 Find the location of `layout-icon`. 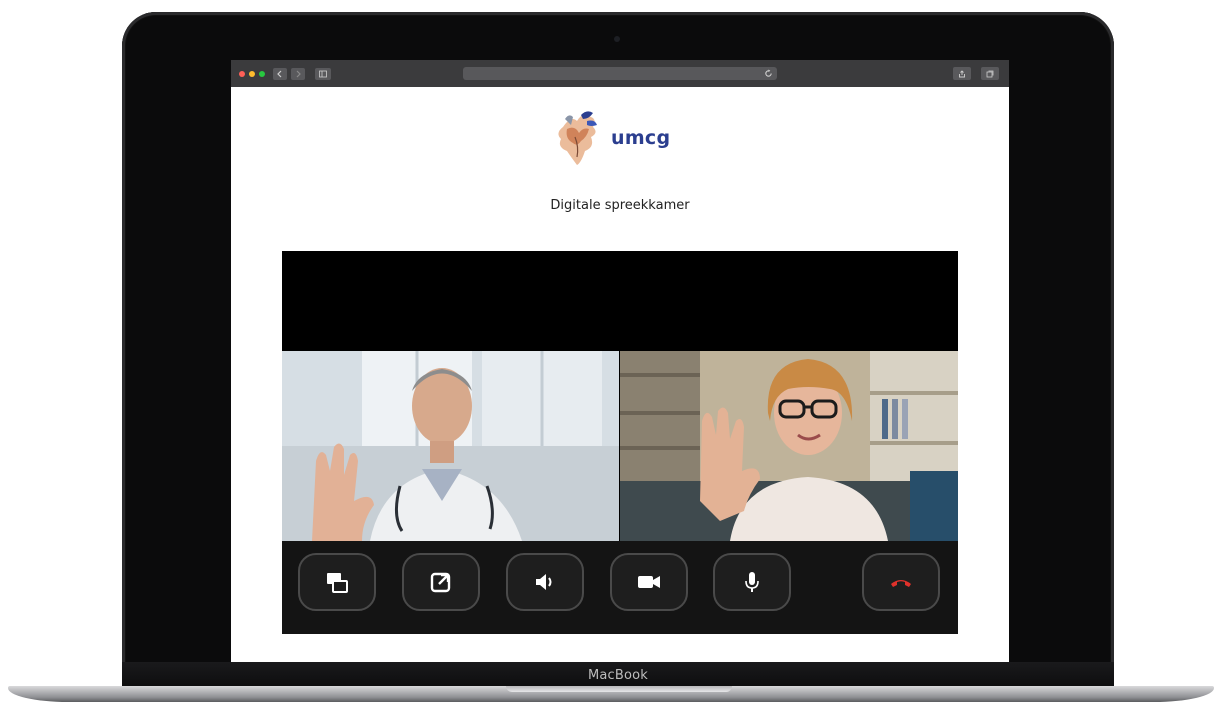

layout-icon is located at coordinates (337, 583).